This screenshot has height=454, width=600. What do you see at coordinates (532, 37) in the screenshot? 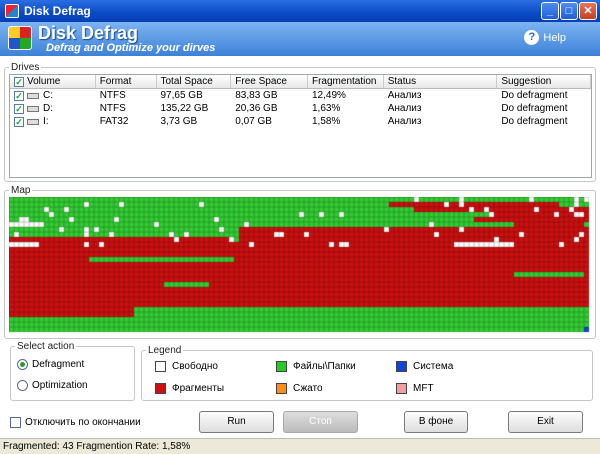
I see `help-icon: ?` at bounding box center [532, 37].